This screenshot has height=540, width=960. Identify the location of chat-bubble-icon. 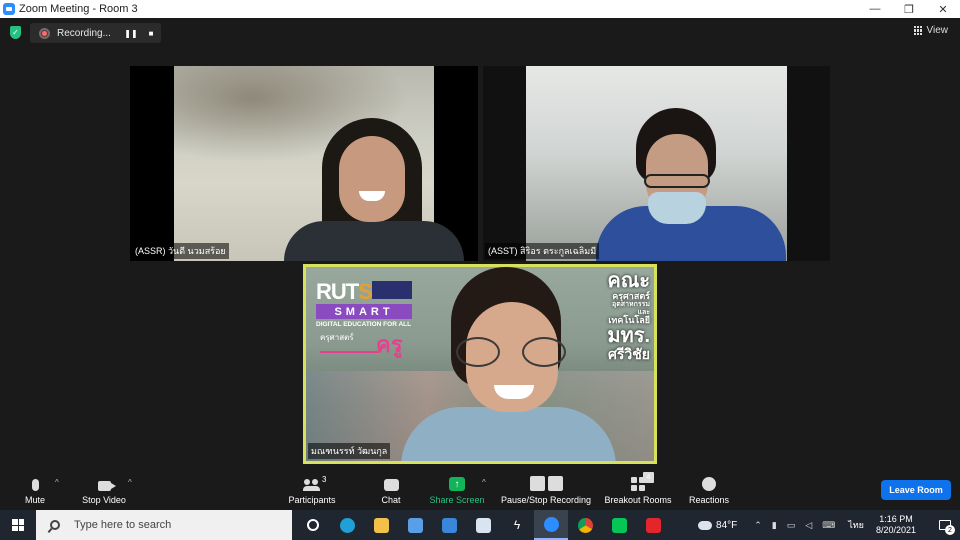
(391, 485).